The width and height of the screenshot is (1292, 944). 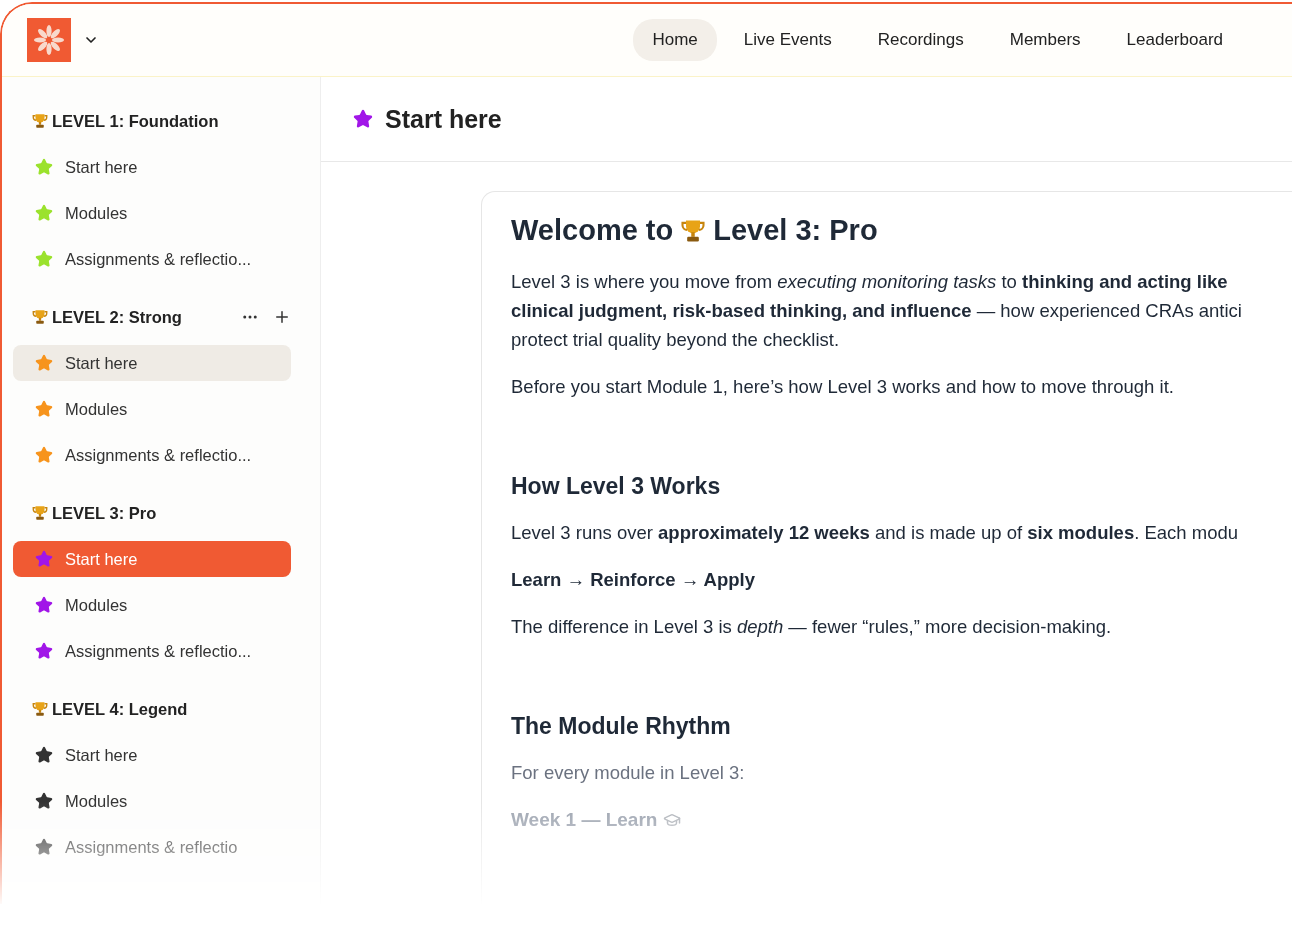 I want to click on level-title: LEVEL 2: Strong, so click(x=117, y=317).